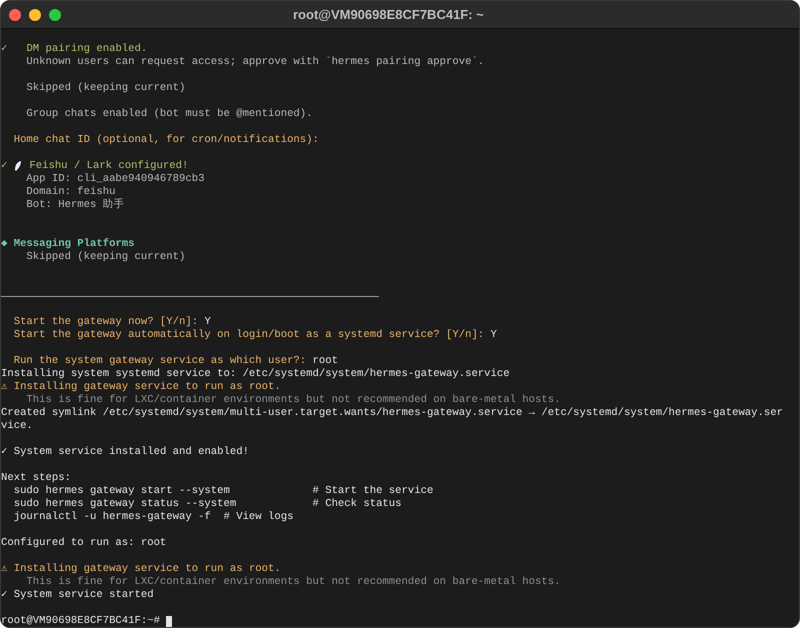 This screenshot has width=800, height=628. What do you see at coordinates (15, 14) in the screenshot?
I see `close-button` at bounding box center [15, 14].